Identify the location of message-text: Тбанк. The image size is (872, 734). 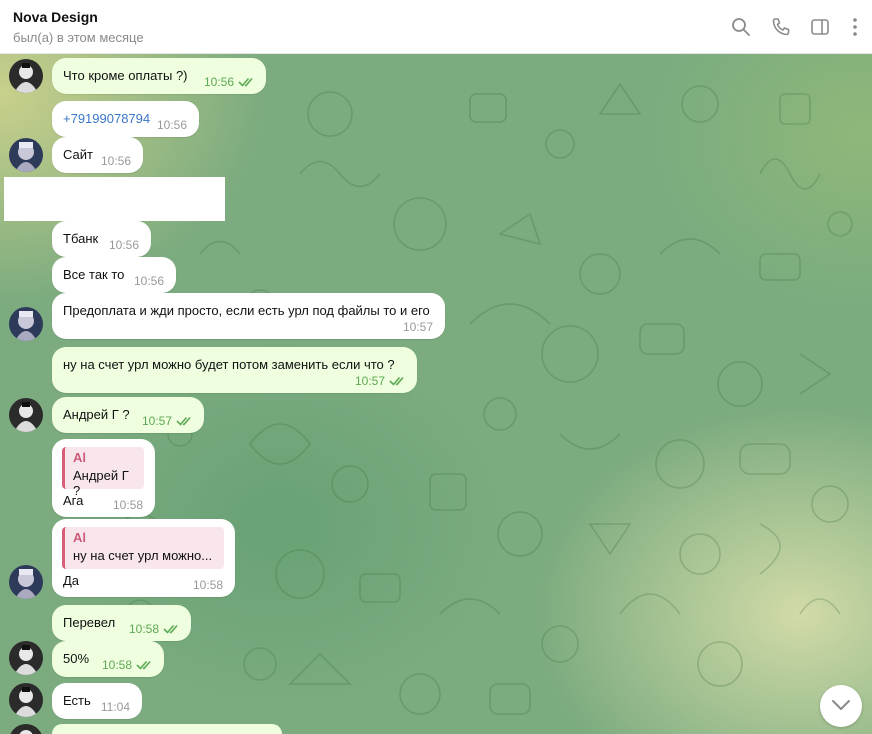
(81, 238).